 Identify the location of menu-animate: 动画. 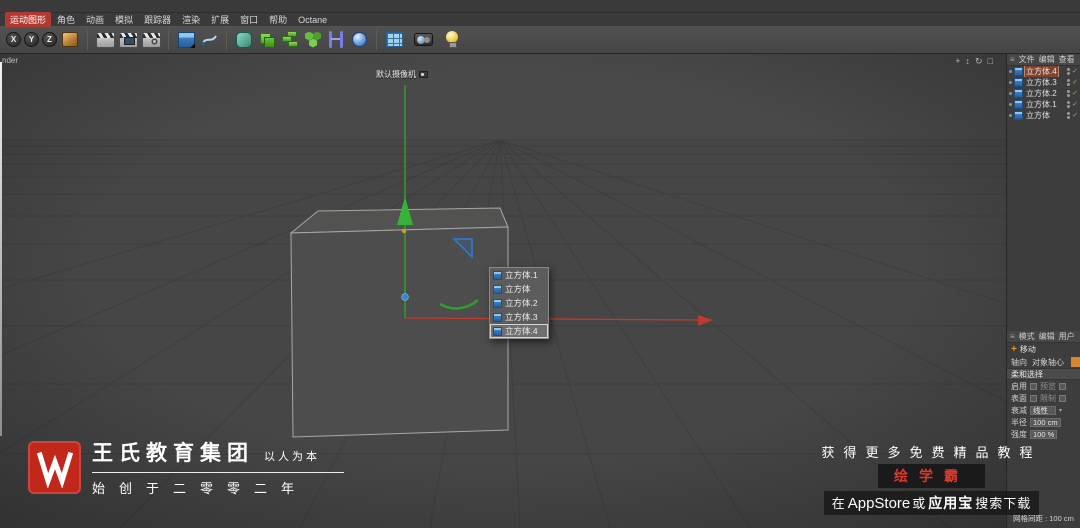
(95, 19).